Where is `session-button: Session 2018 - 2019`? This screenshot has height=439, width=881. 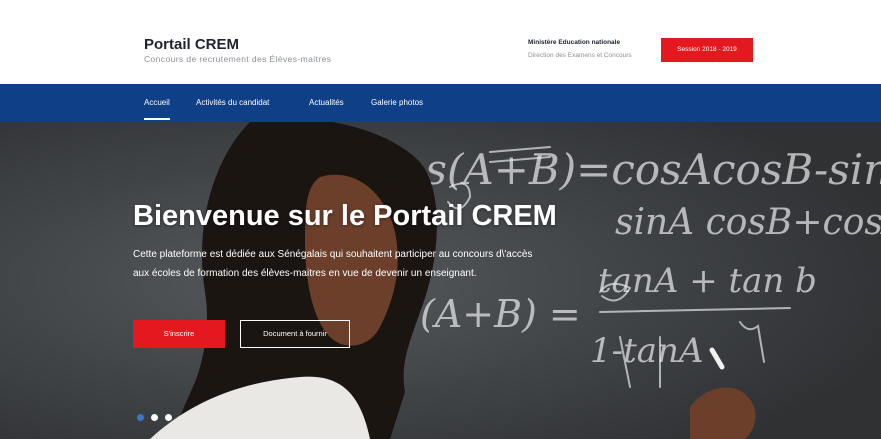
session-button: Session 2018 - 2019 is located at coordinates (707, 50).